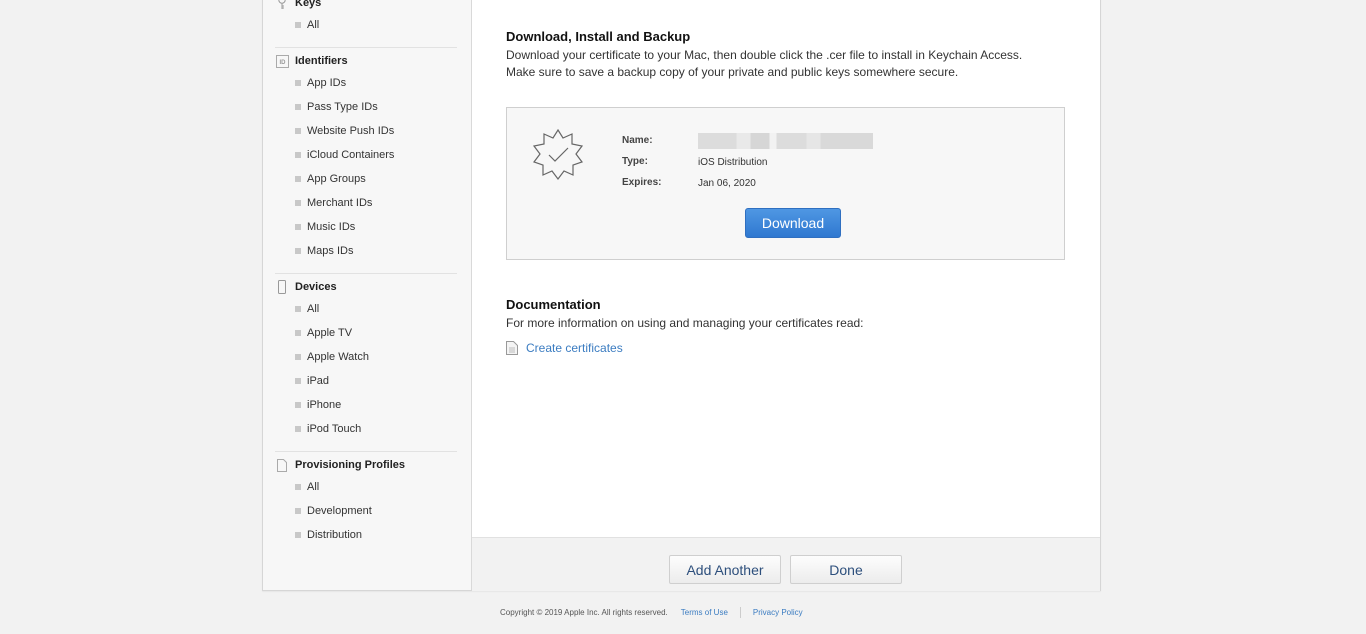 The height and width of the screenshot is (634, 1366). I want to click on sidebar-group-keys: Keys All, so click(366, 18).